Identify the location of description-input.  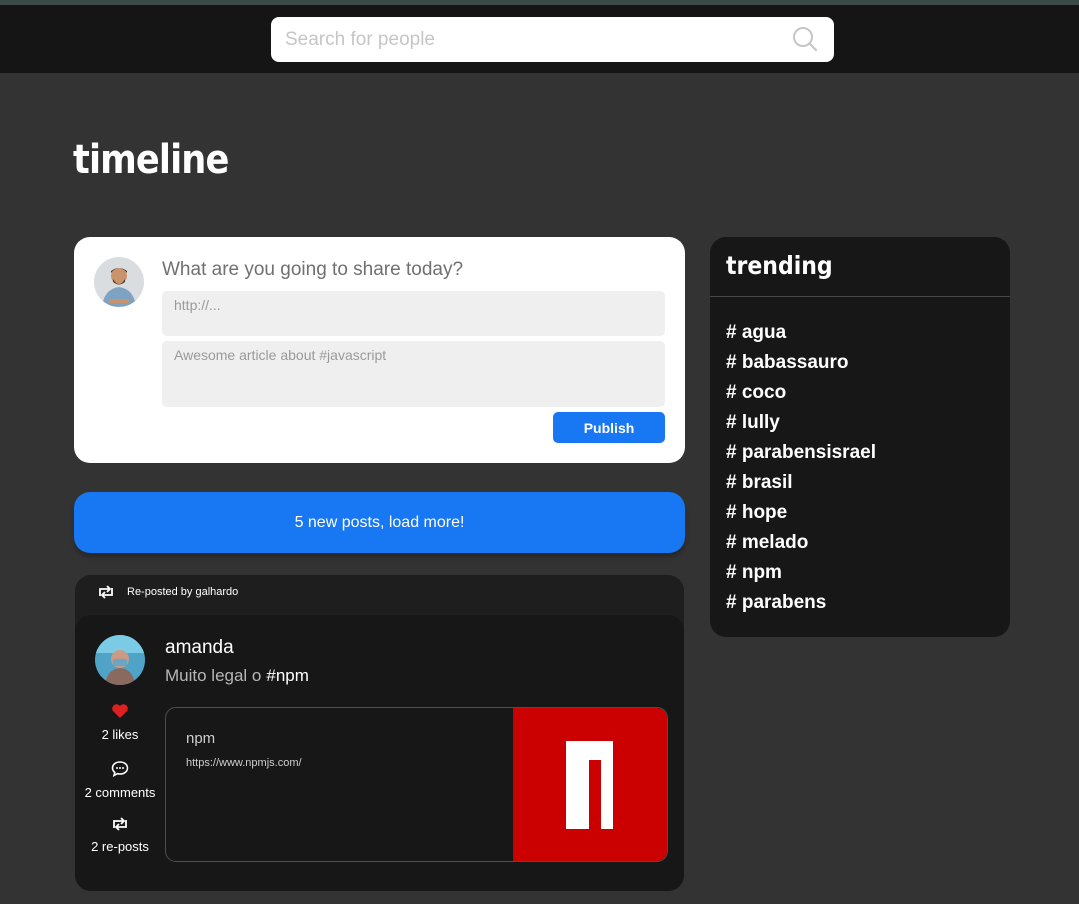
(413, 374).